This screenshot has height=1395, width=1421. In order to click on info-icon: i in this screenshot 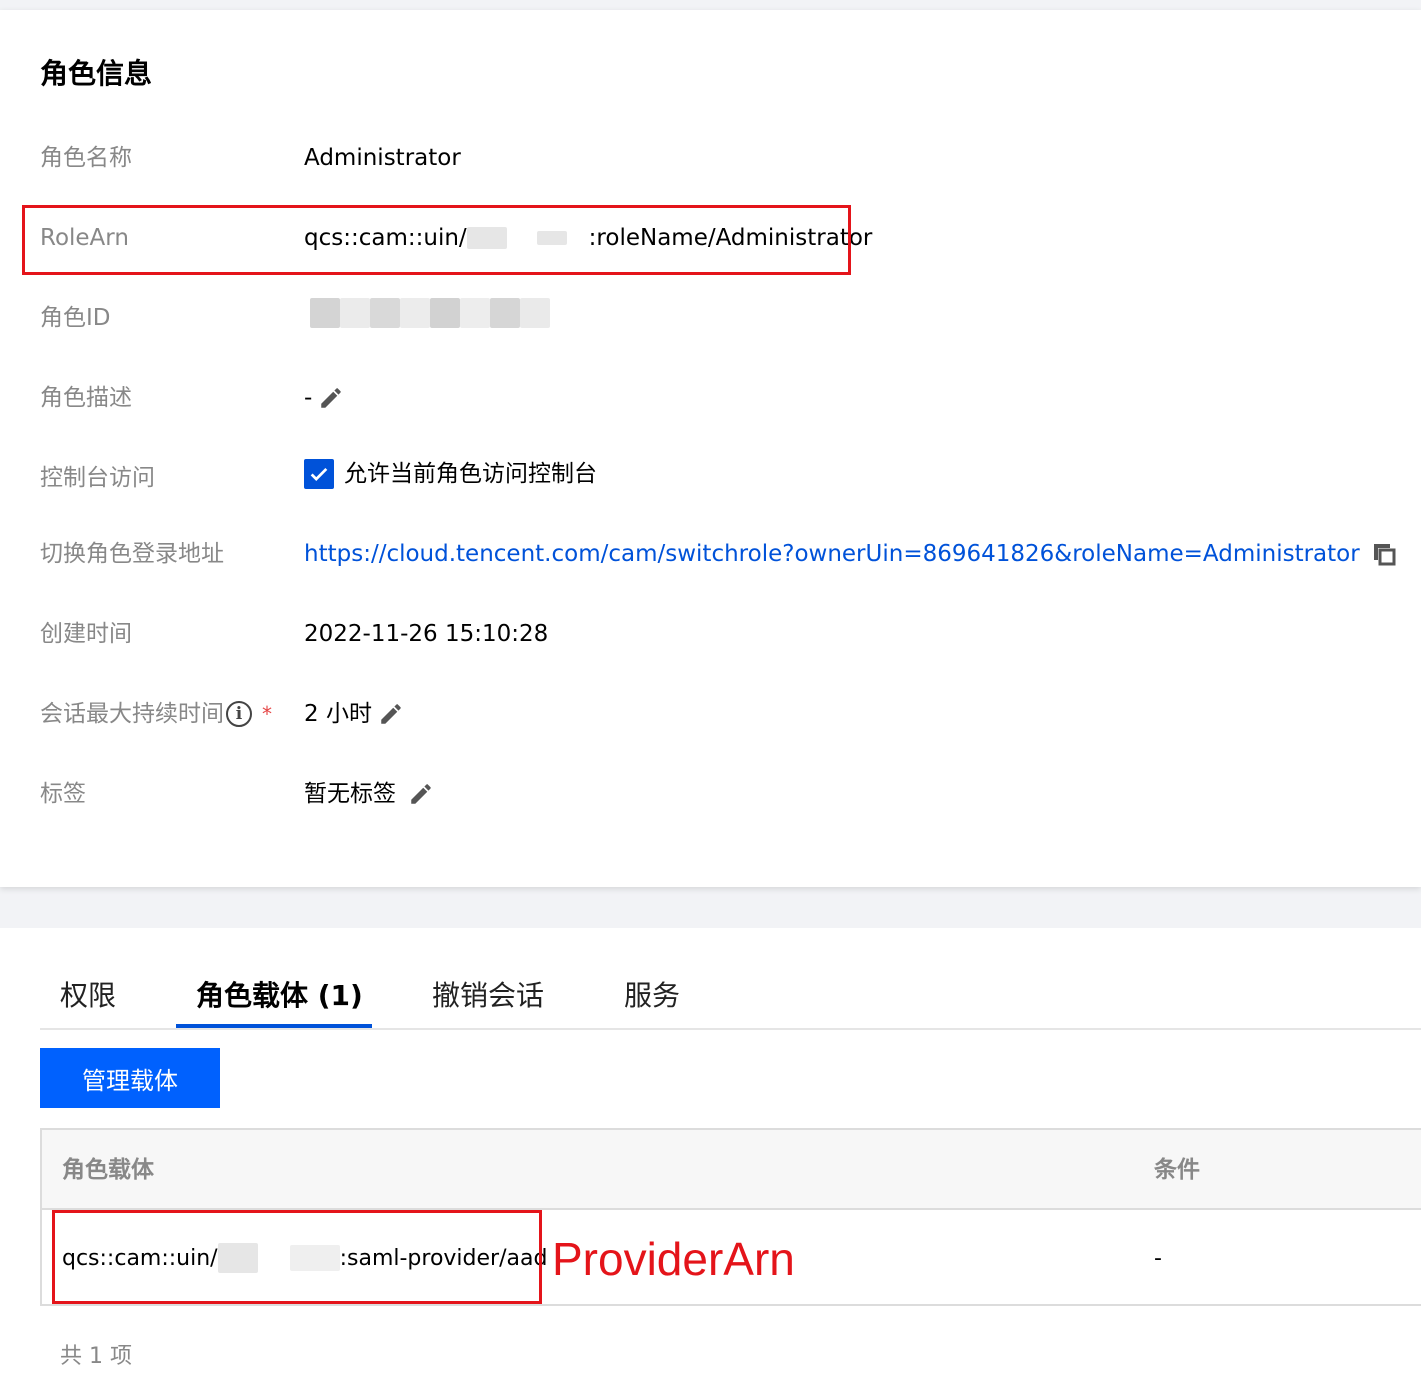, I will do `click(239, 714)`.